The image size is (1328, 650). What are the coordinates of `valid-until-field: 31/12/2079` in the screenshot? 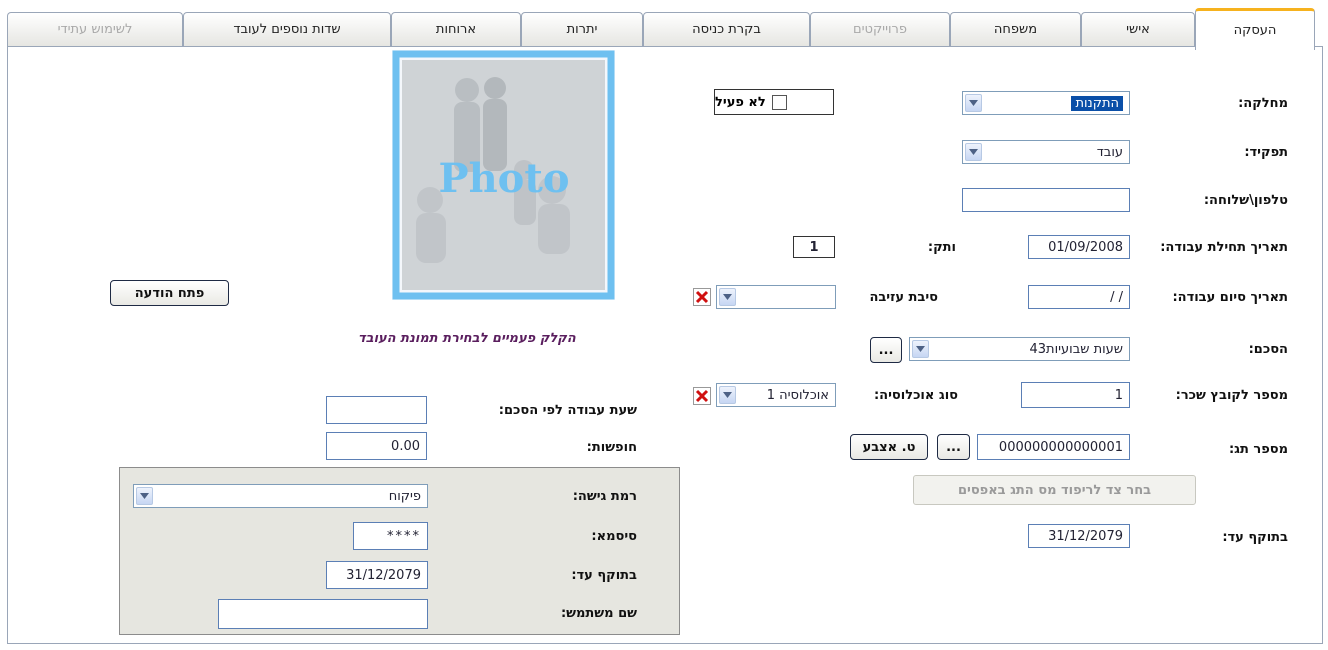 It's located at (1079, 536).